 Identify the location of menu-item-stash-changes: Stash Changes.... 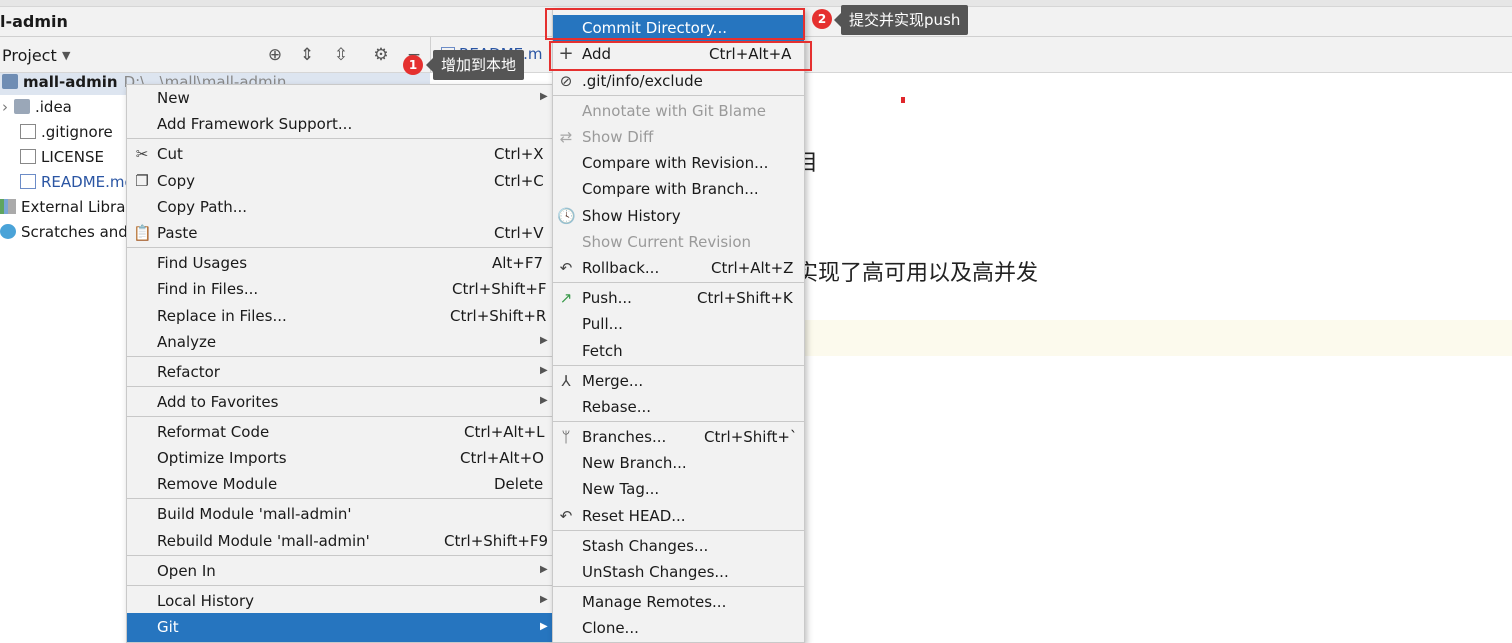
(678, 546).